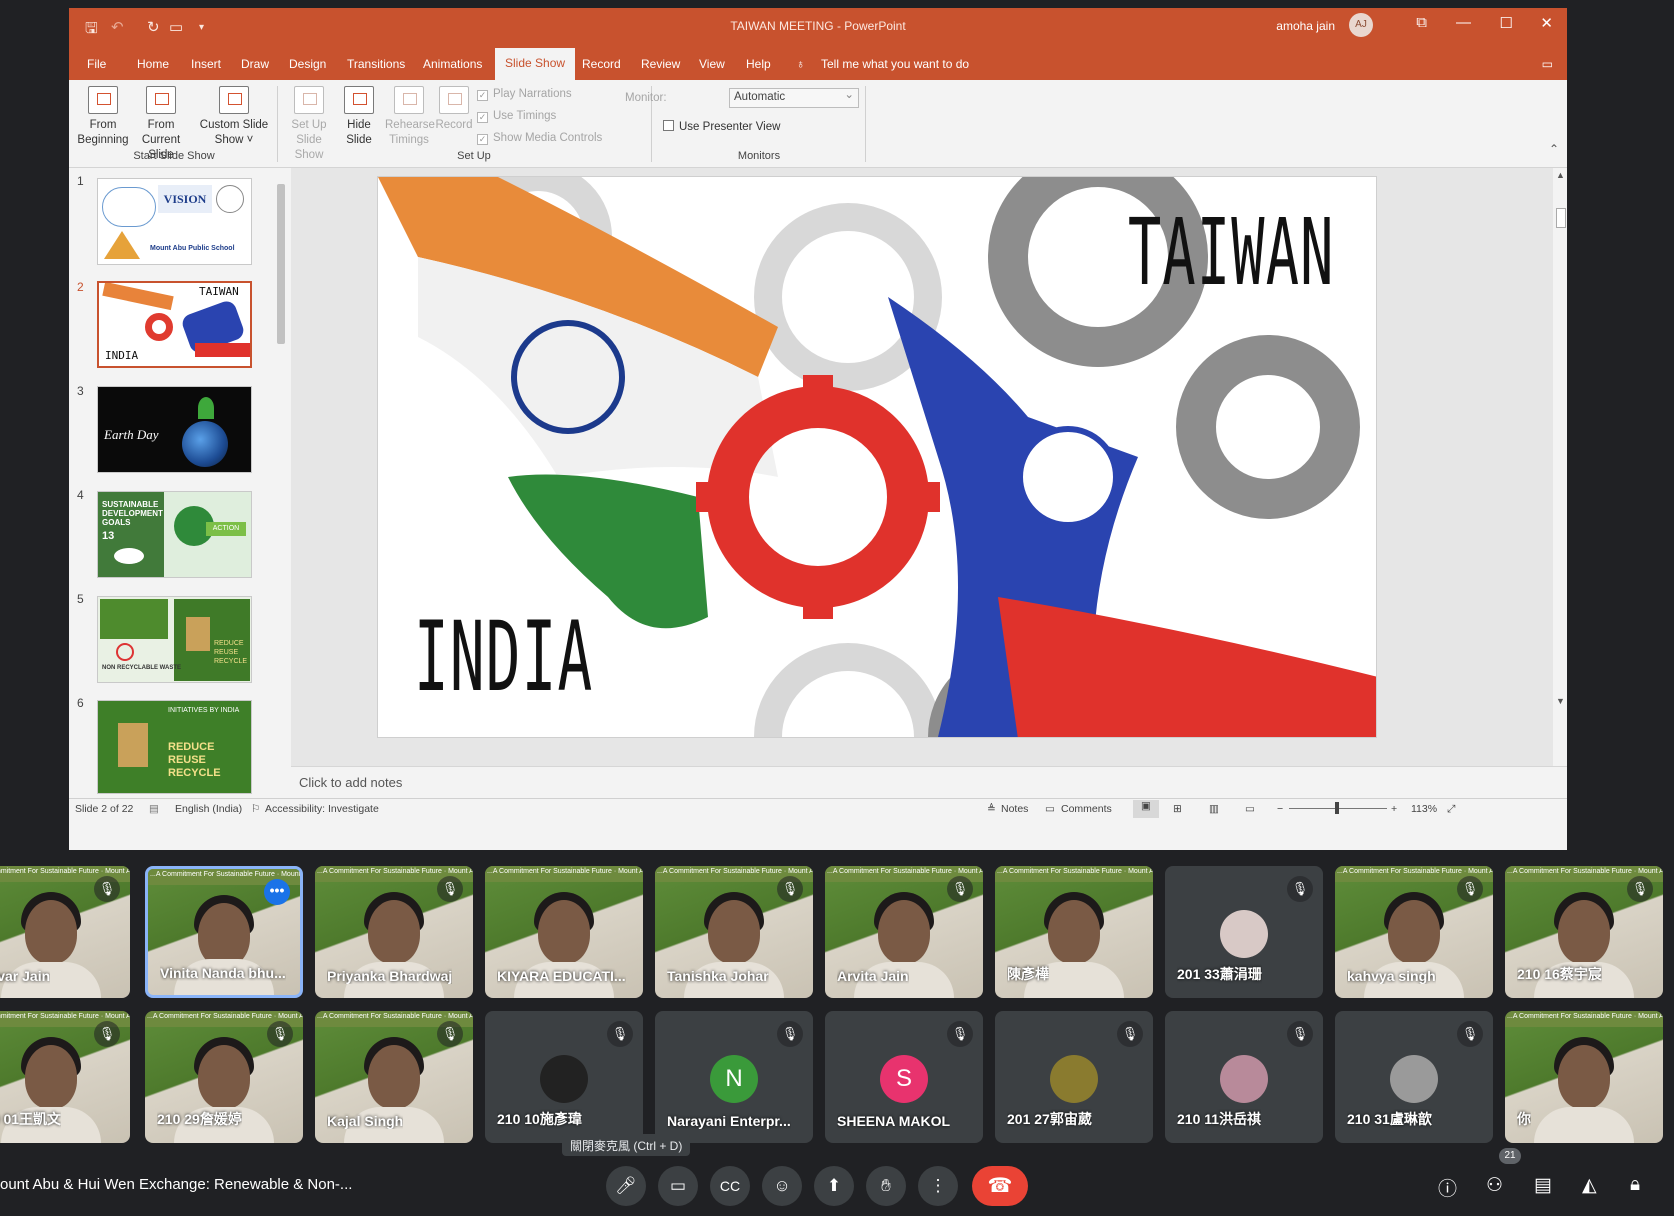  Describe the element at coordinates (1543, 1185) in the screenshot. I see `chat-icon: ▤` at that location.